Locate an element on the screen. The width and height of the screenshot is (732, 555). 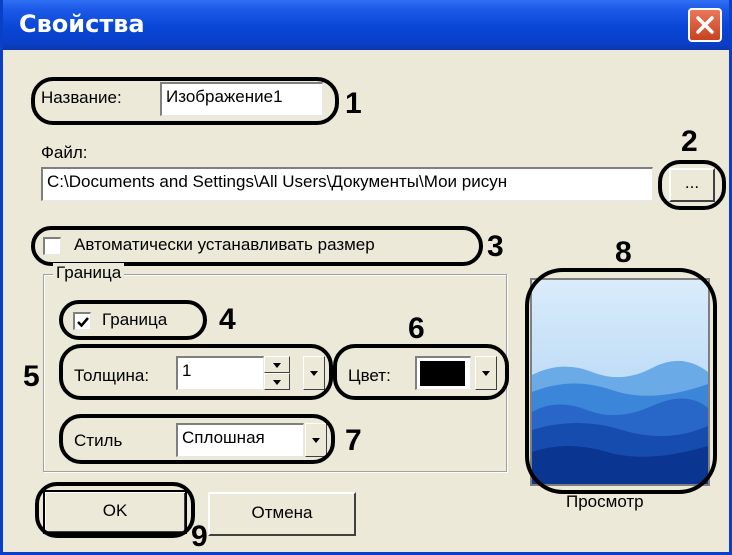
preview-label: Просмотр is located at coordinates (605, 501).